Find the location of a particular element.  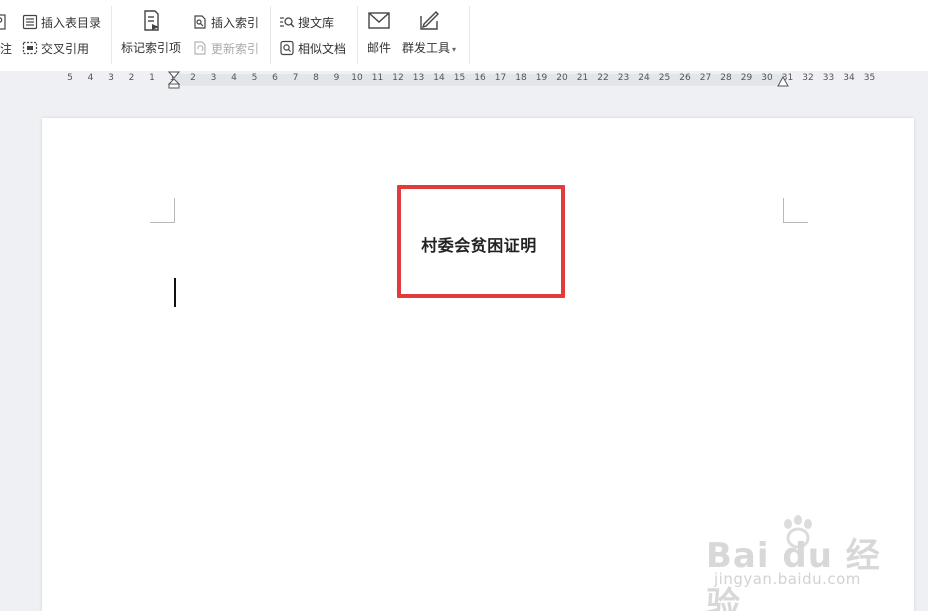

ruler-tick-label: 27 is located at coordinates (705, 78).